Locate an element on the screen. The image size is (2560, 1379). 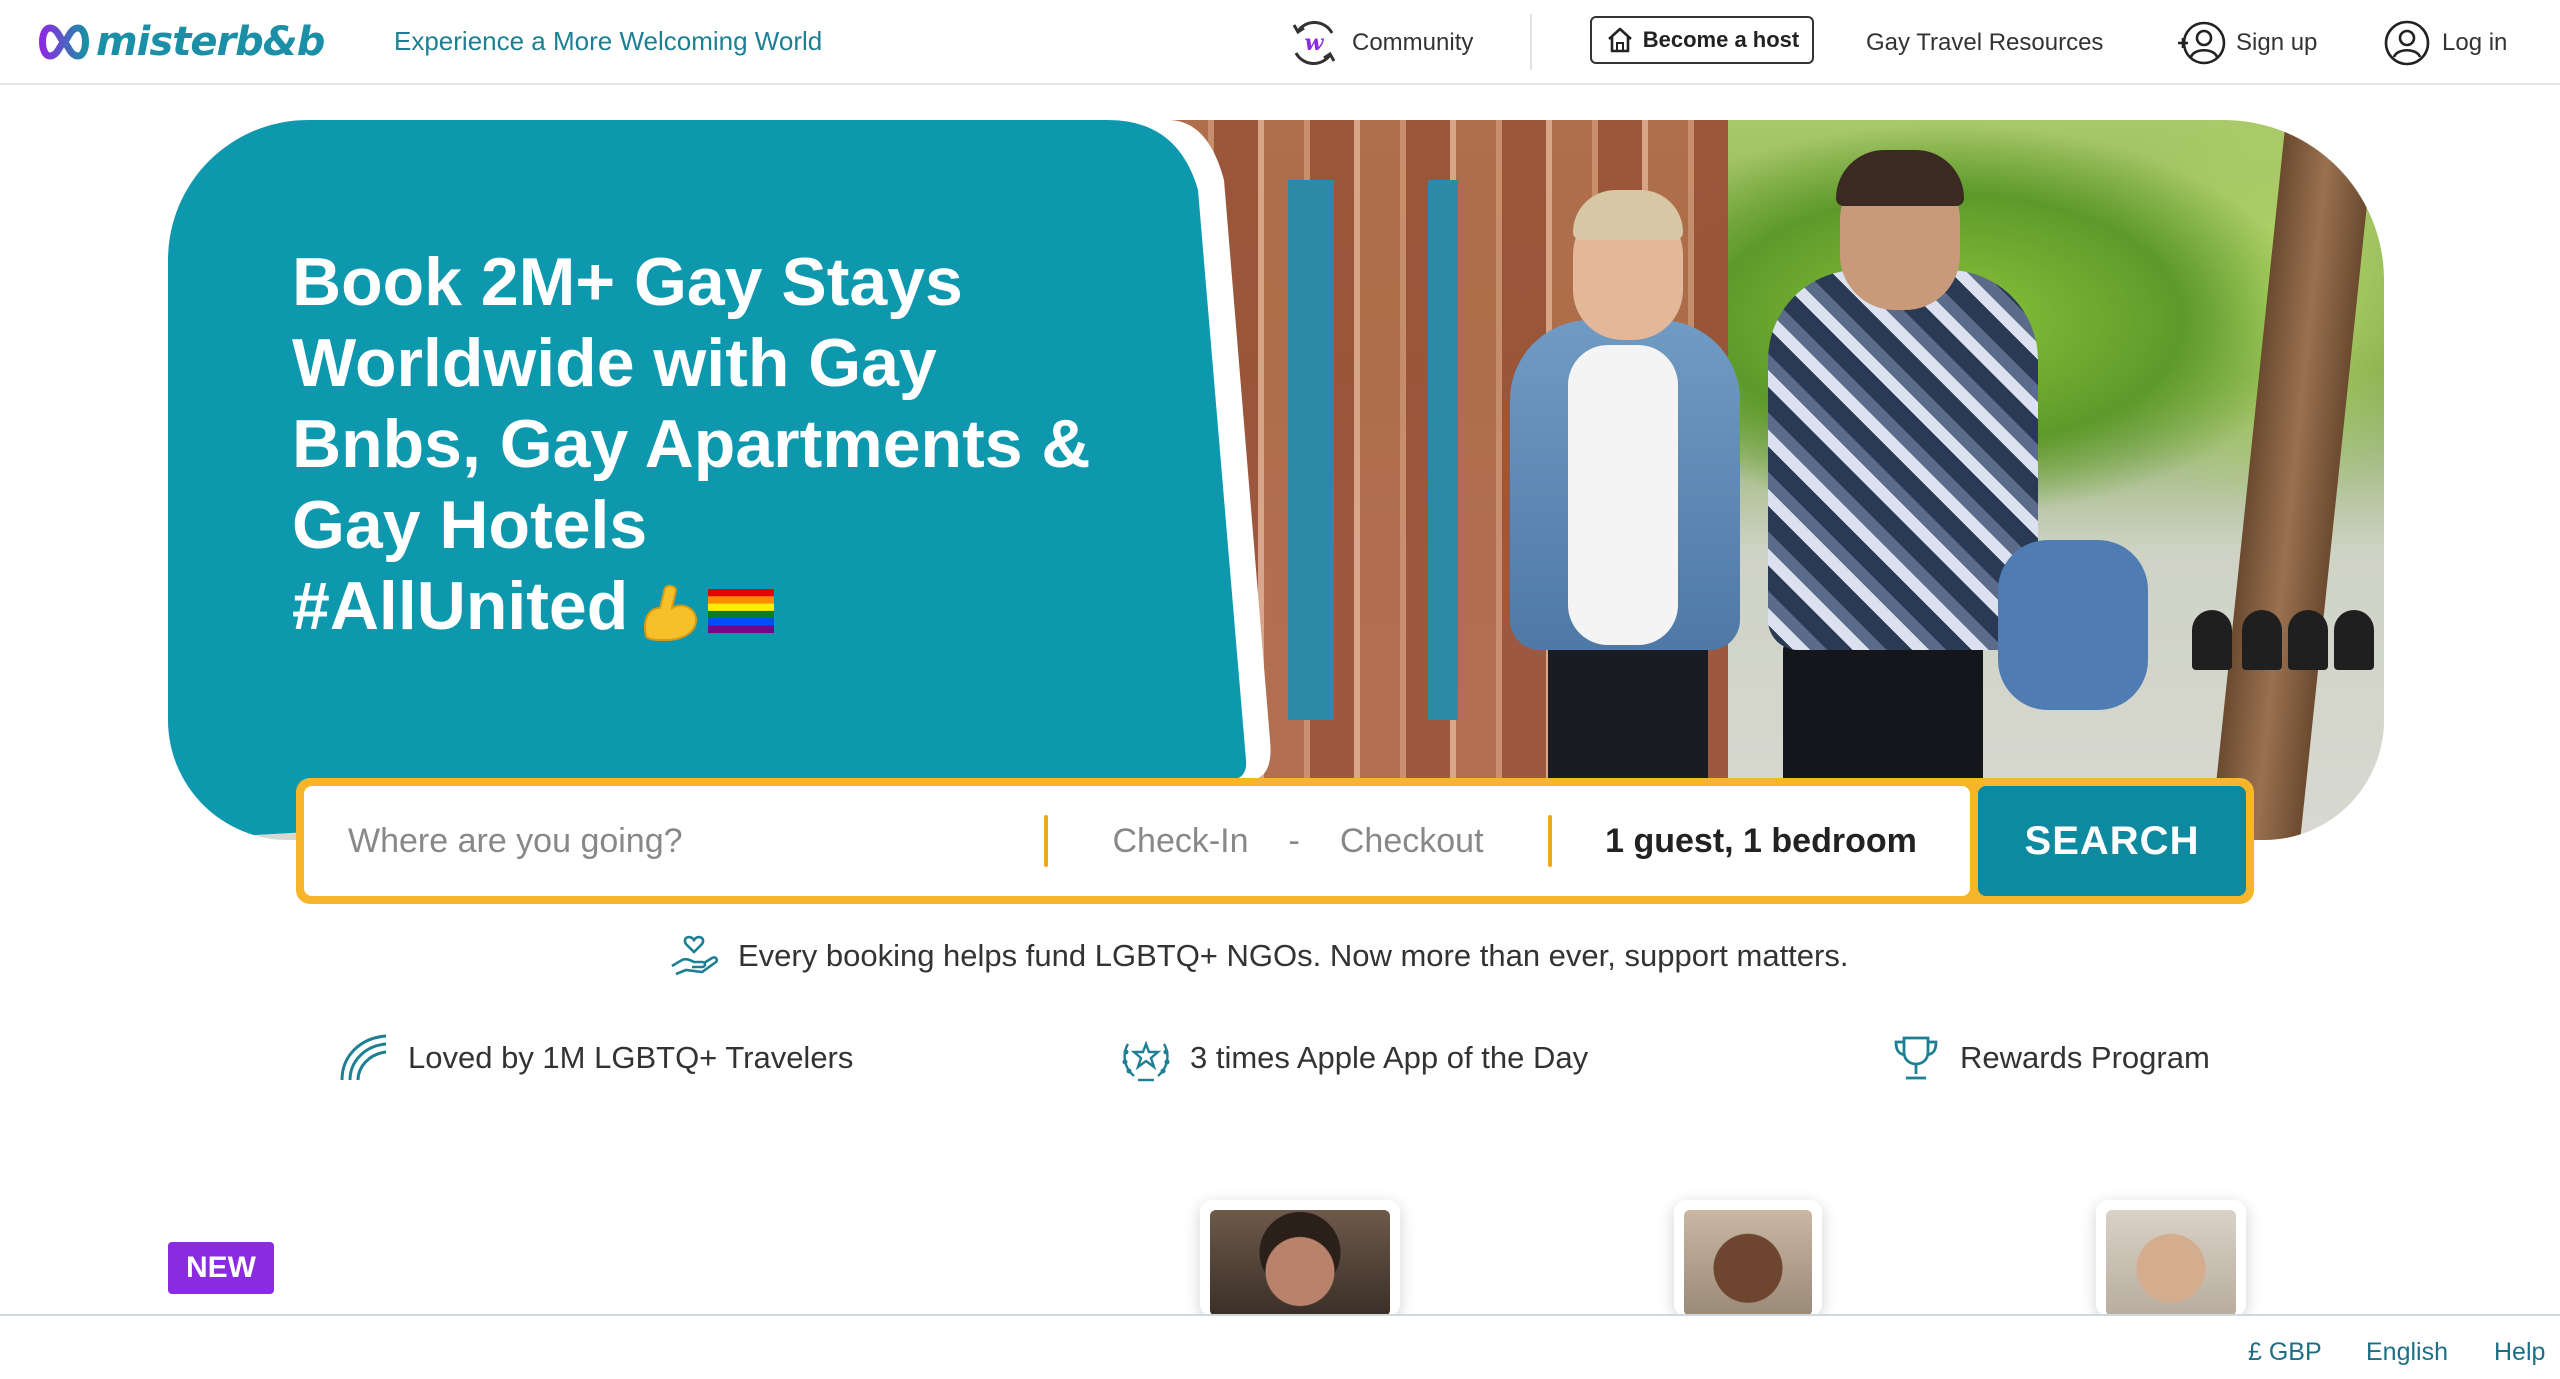
perk-loved-by-travelers: Loved by 1M LGBTQ+ Travelers is located at coordinates (594, 1058).